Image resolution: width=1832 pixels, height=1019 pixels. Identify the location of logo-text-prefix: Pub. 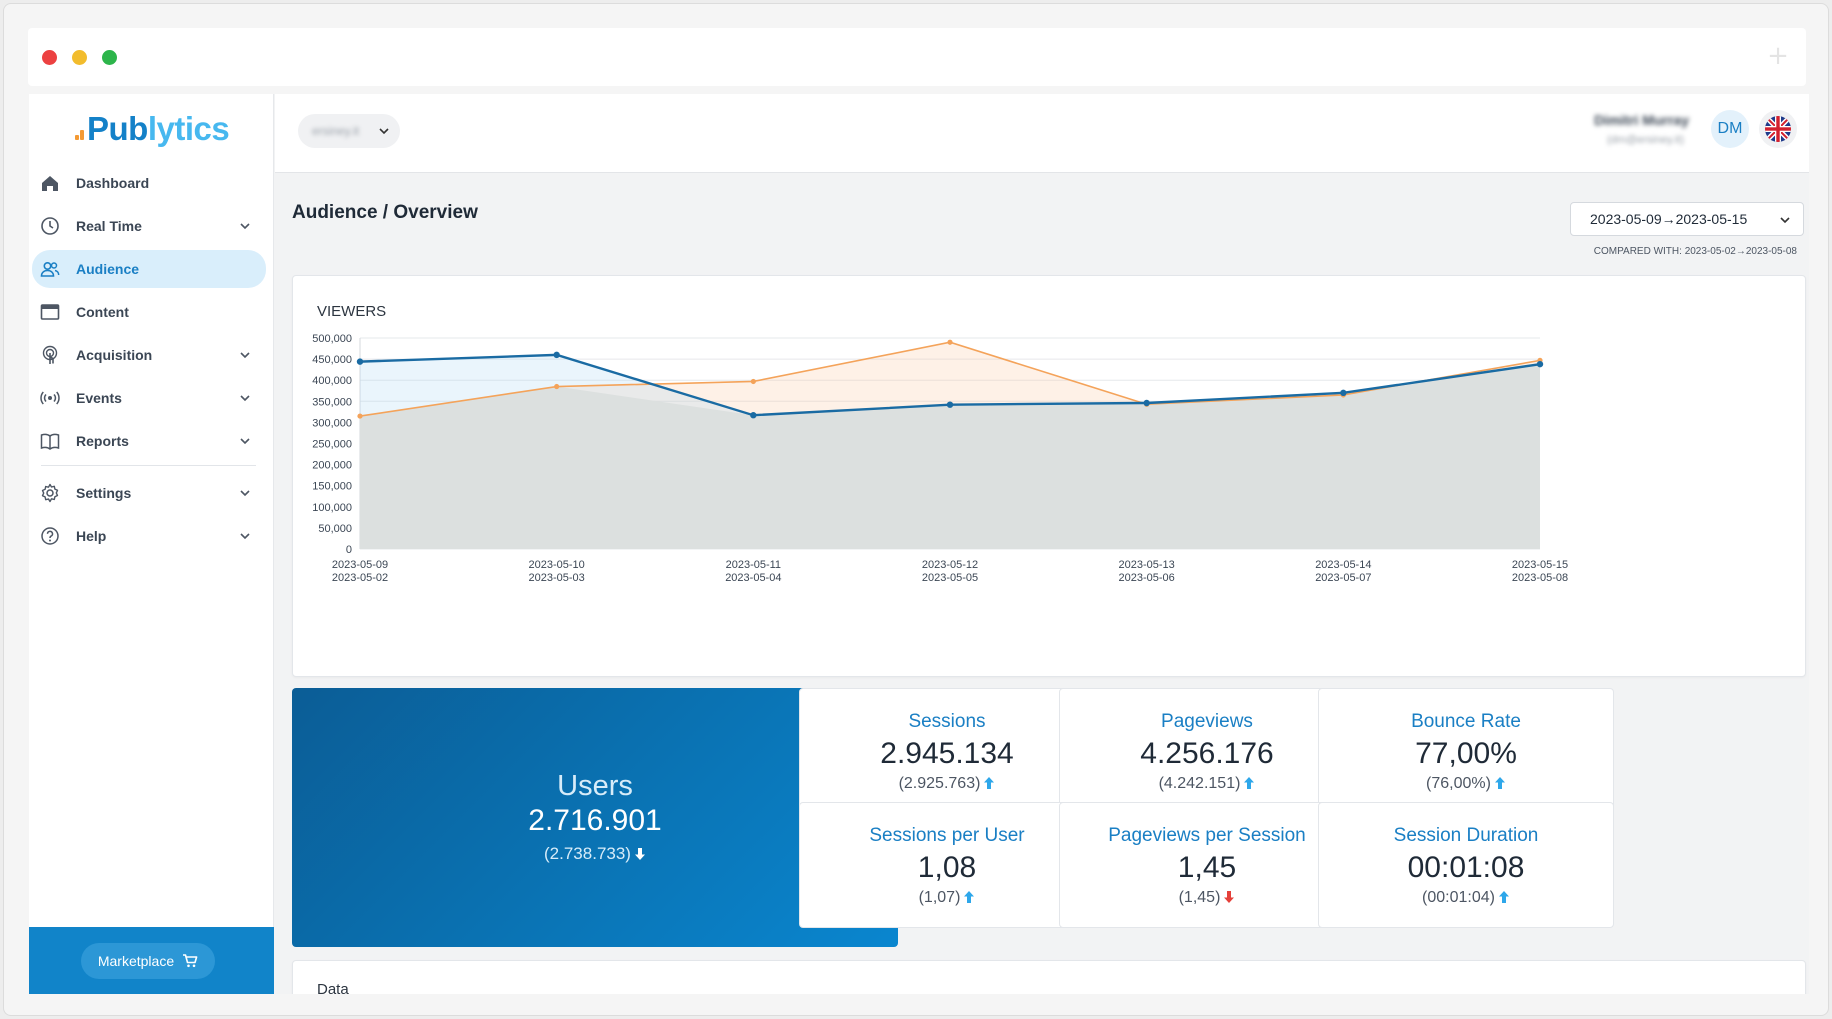
(117, 128).